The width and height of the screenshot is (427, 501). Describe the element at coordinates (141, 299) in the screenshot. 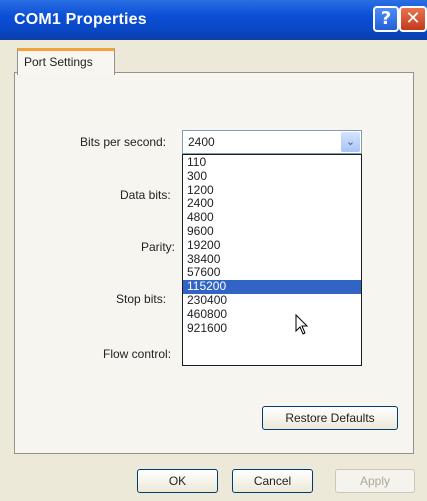

I see `stop-bits-label: Stop bits:` at that location.